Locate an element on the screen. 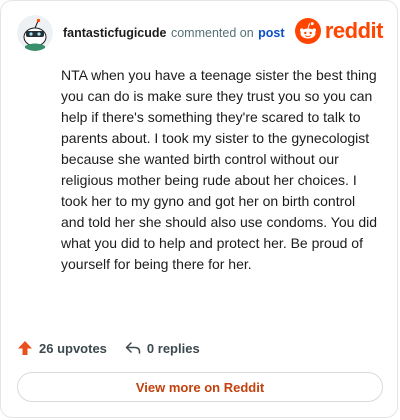 Image resolution: width=400 pixels, height=420 pixels. snoo-avatar-icon is located at coordinates (35, 33).